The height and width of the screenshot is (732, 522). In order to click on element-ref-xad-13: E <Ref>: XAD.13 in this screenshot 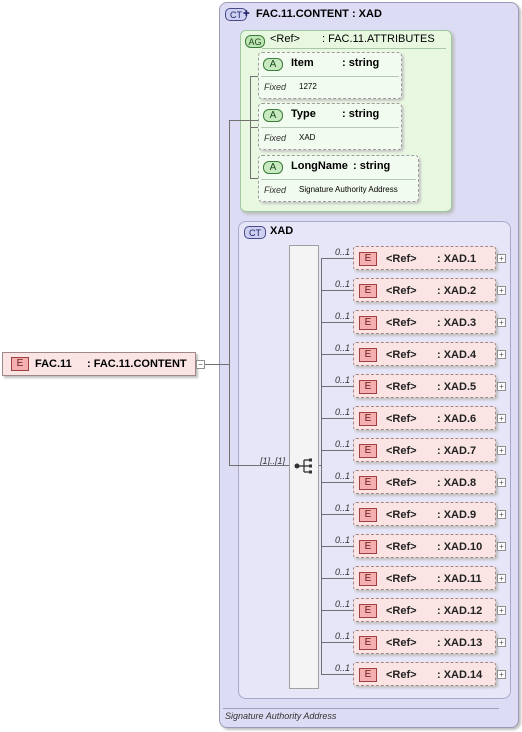, I will do `click(424, 642)`.